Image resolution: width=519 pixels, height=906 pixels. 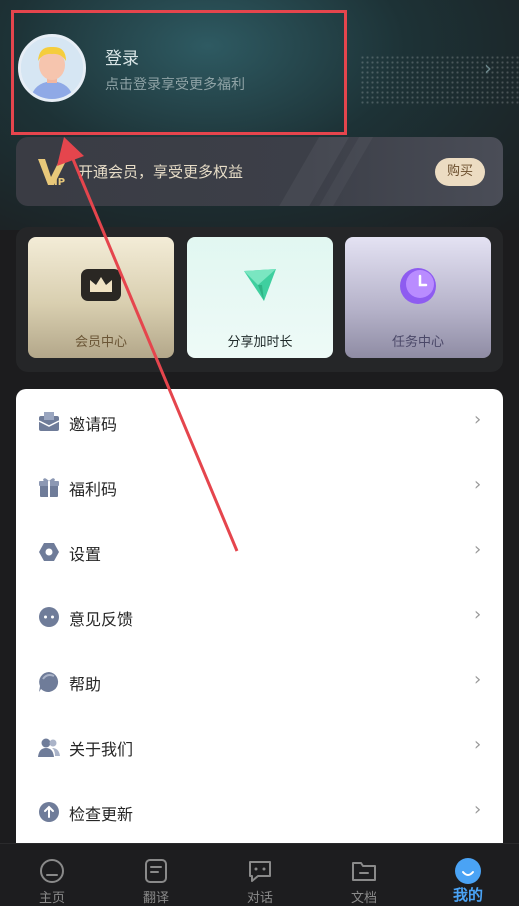 I want to click on menu-label: 帮助, so click(x=85, y=684).